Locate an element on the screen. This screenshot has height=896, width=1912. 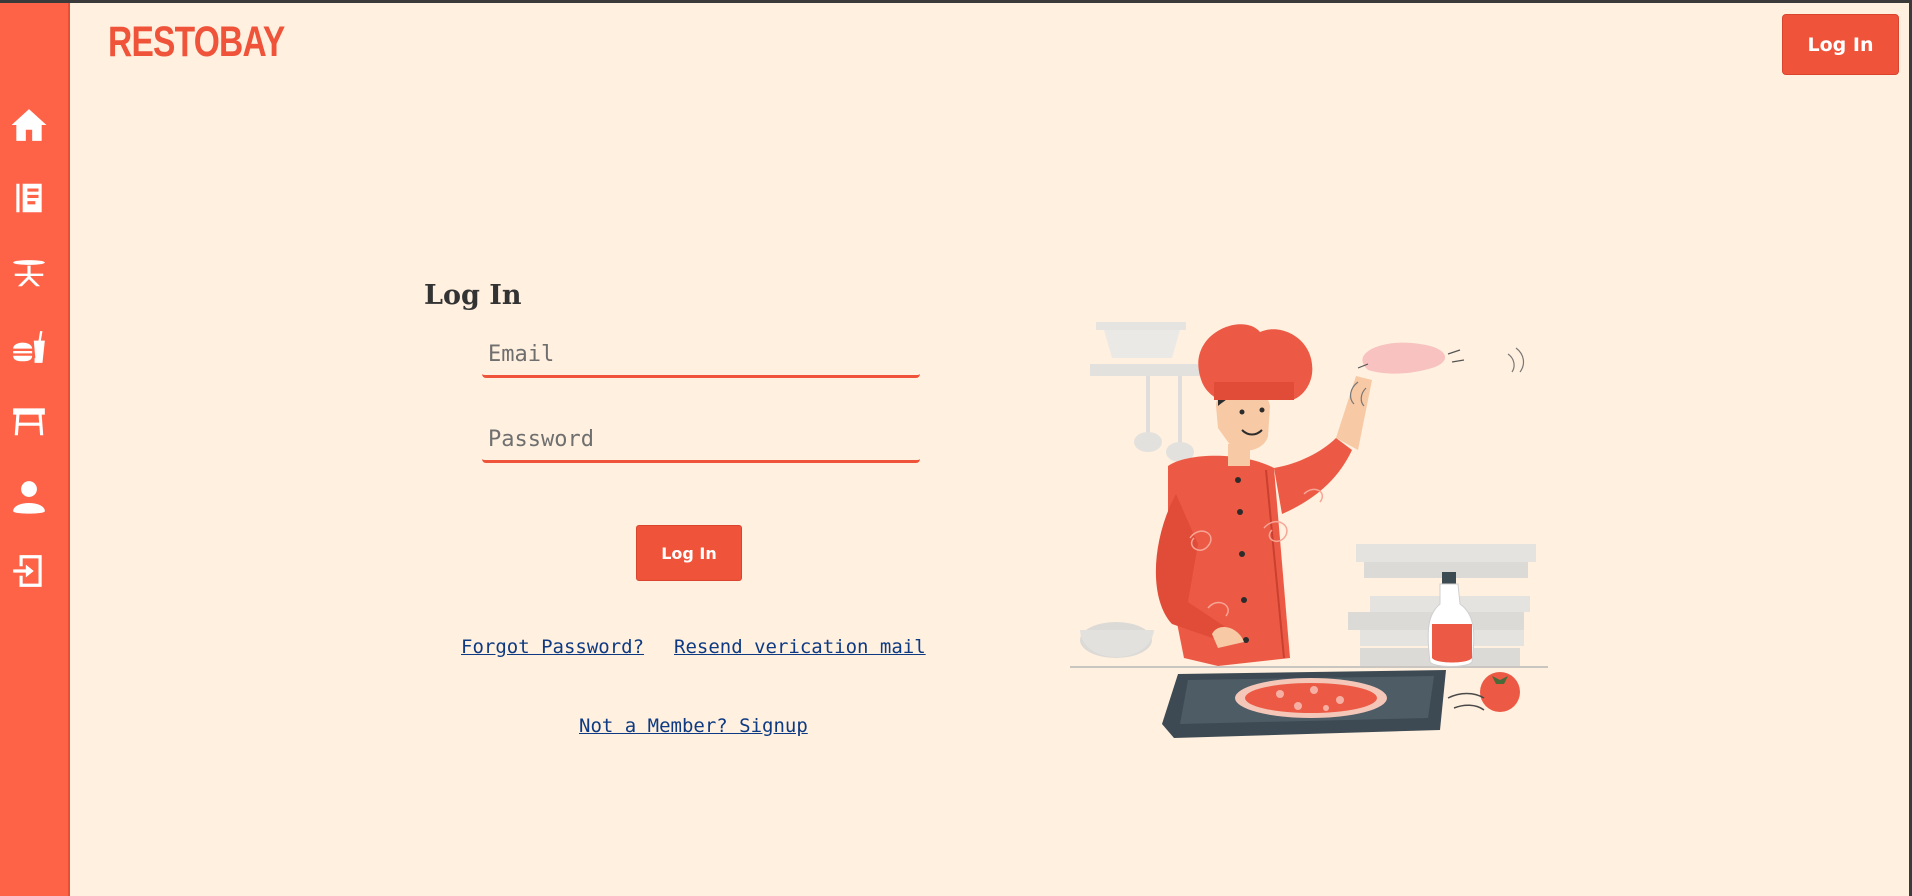
user-icon is located at coordinates (29, 497).